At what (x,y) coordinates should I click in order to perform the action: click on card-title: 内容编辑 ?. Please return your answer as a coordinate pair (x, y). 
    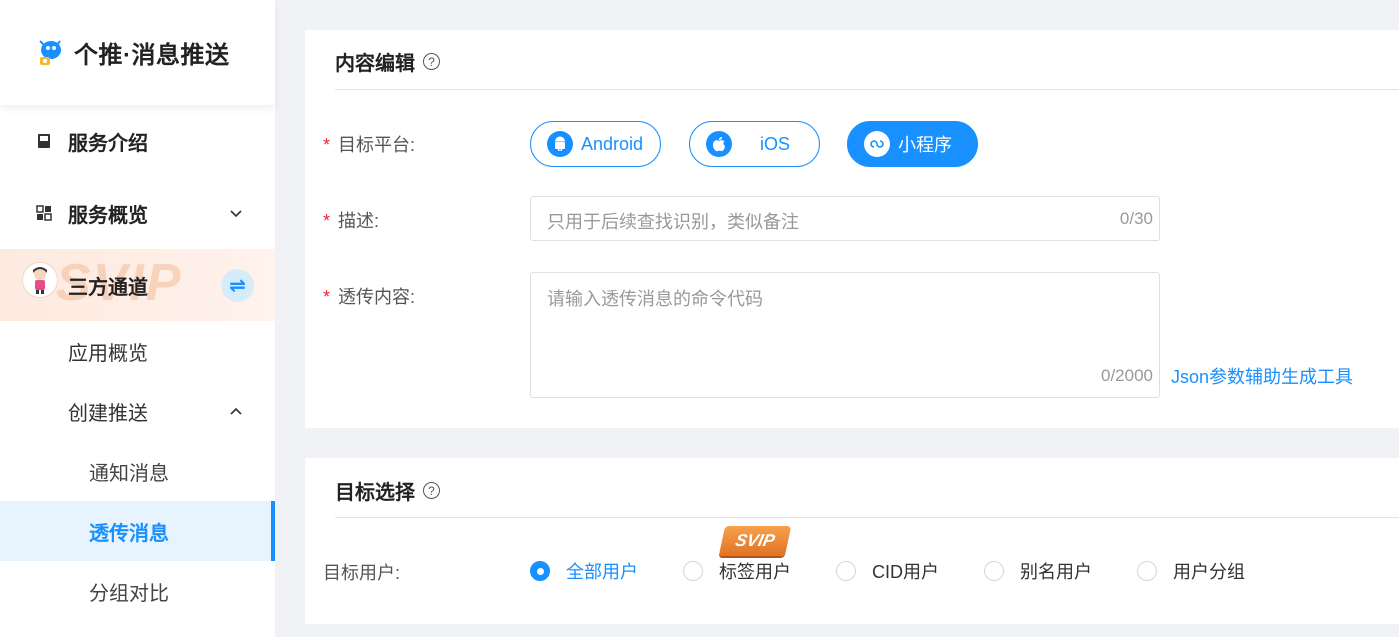
    Looking at the image, I should click on (387, 61).